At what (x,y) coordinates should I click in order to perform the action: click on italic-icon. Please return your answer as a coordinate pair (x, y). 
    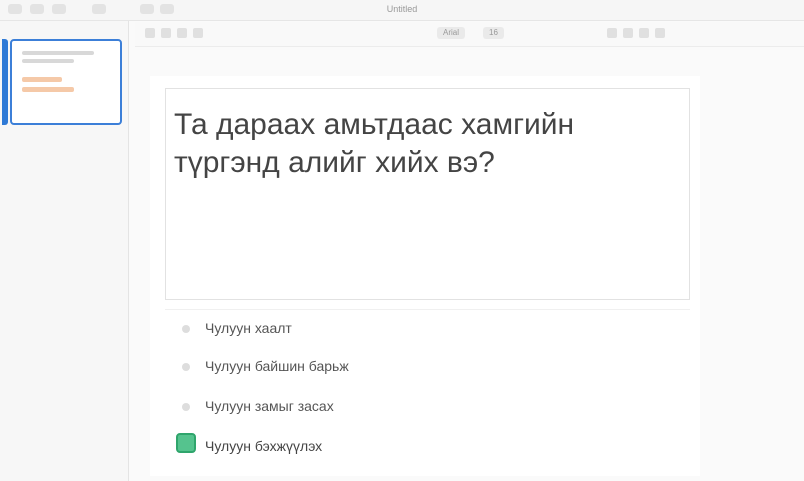
    Looking at the image, I should click on (166, 33).